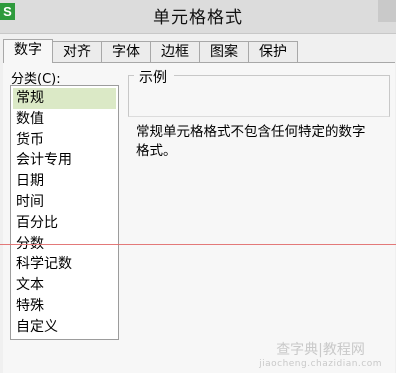 The width and height of the screenshot is (396, 373). What do you see at coordinates (198, 244) in the screenshot?
I see `guide-line` at bounding box center [198, 244].